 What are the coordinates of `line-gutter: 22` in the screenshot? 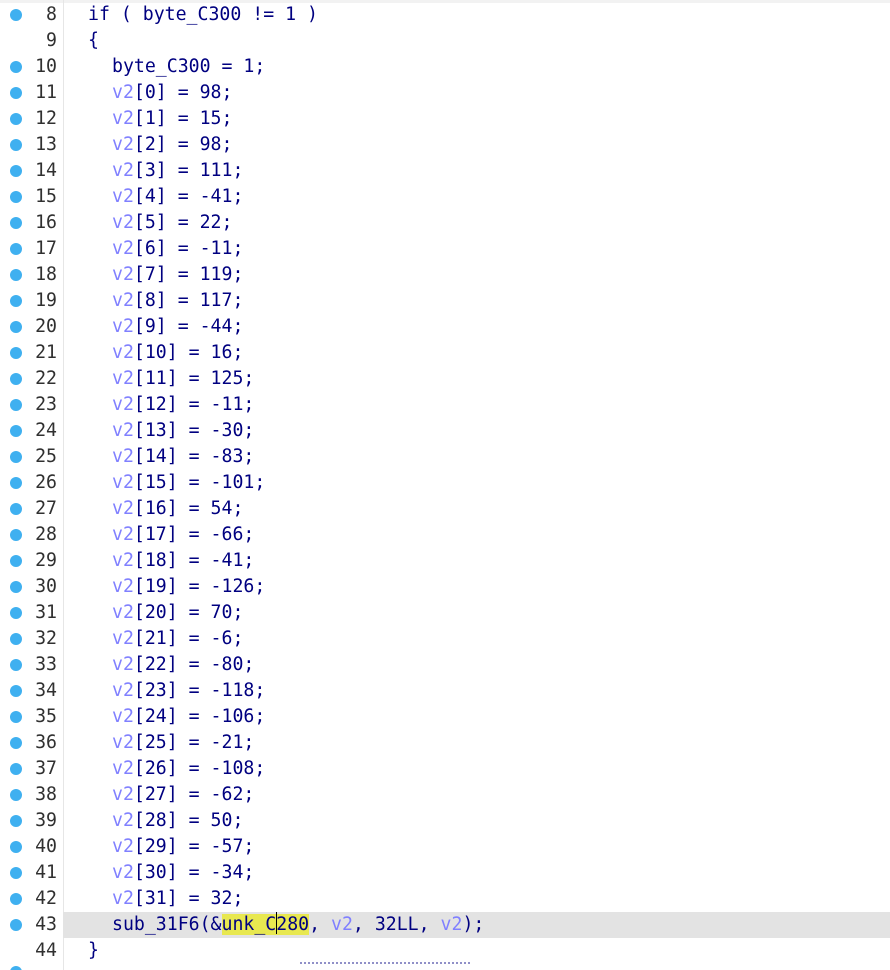 It's located at (31, 379).